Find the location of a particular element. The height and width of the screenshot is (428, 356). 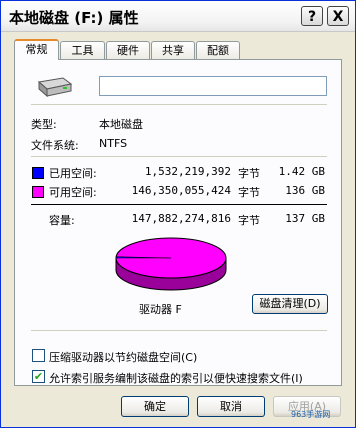

compress-label: 压缩驱动器以节约磁盘空间(C) is located at coordinates (123, 357).